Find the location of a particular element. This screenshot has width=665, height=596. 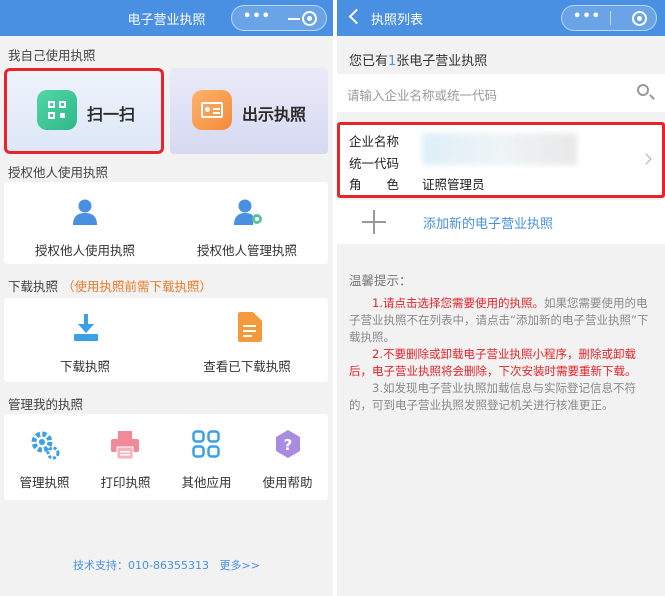

left-nav-bar: 电子营业执照 ••• is located at coordinates (166, 18).